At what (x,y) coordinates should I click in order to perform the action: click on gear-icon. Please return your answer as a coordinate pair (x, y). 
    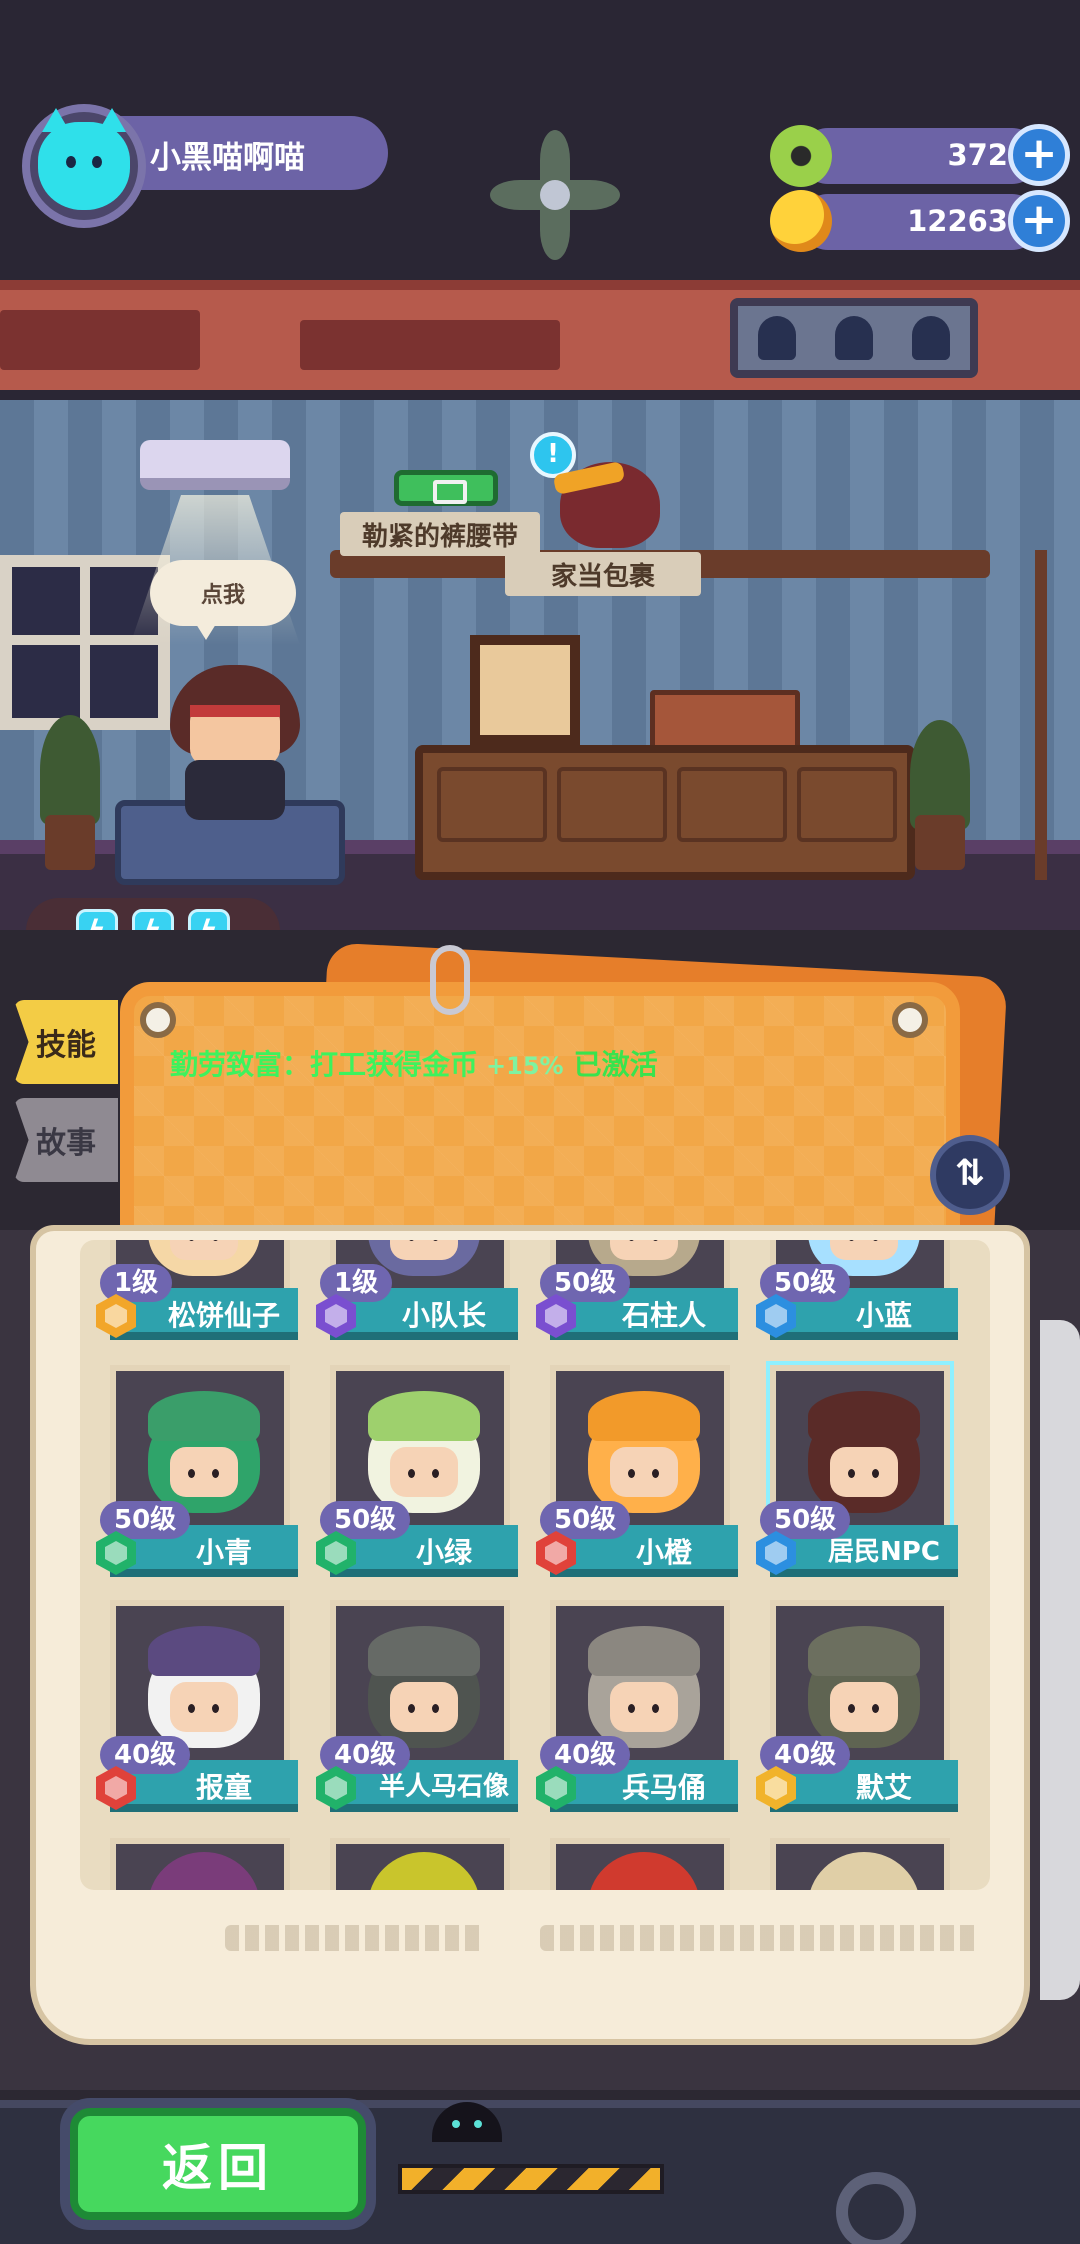
    Looking at the image, I should click on (876, 2208).